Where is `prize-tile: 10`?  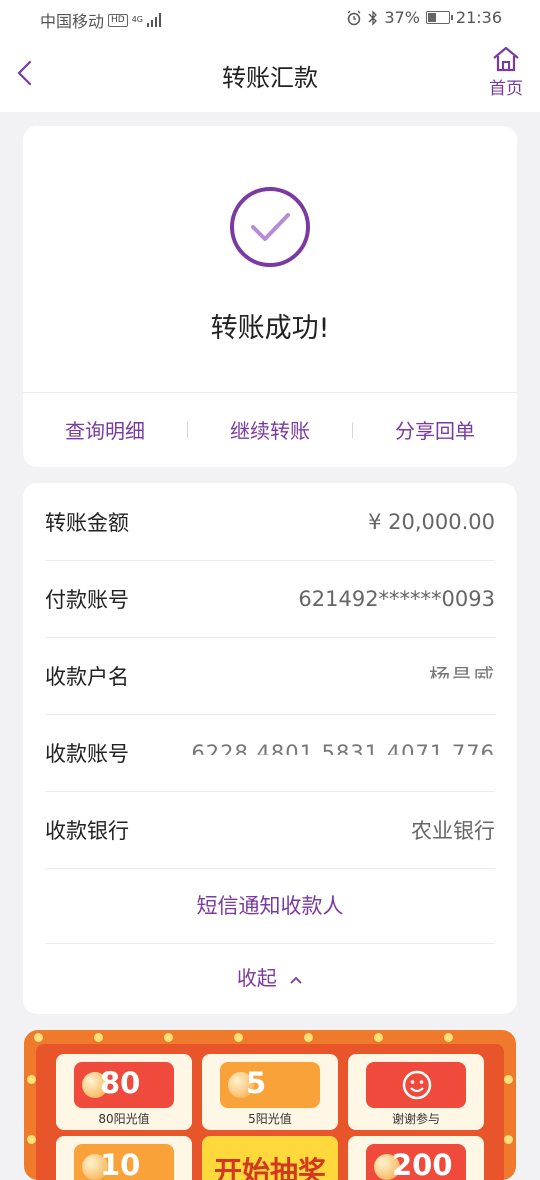 prize-tile: 10 is located at coordinates (124, 1158).